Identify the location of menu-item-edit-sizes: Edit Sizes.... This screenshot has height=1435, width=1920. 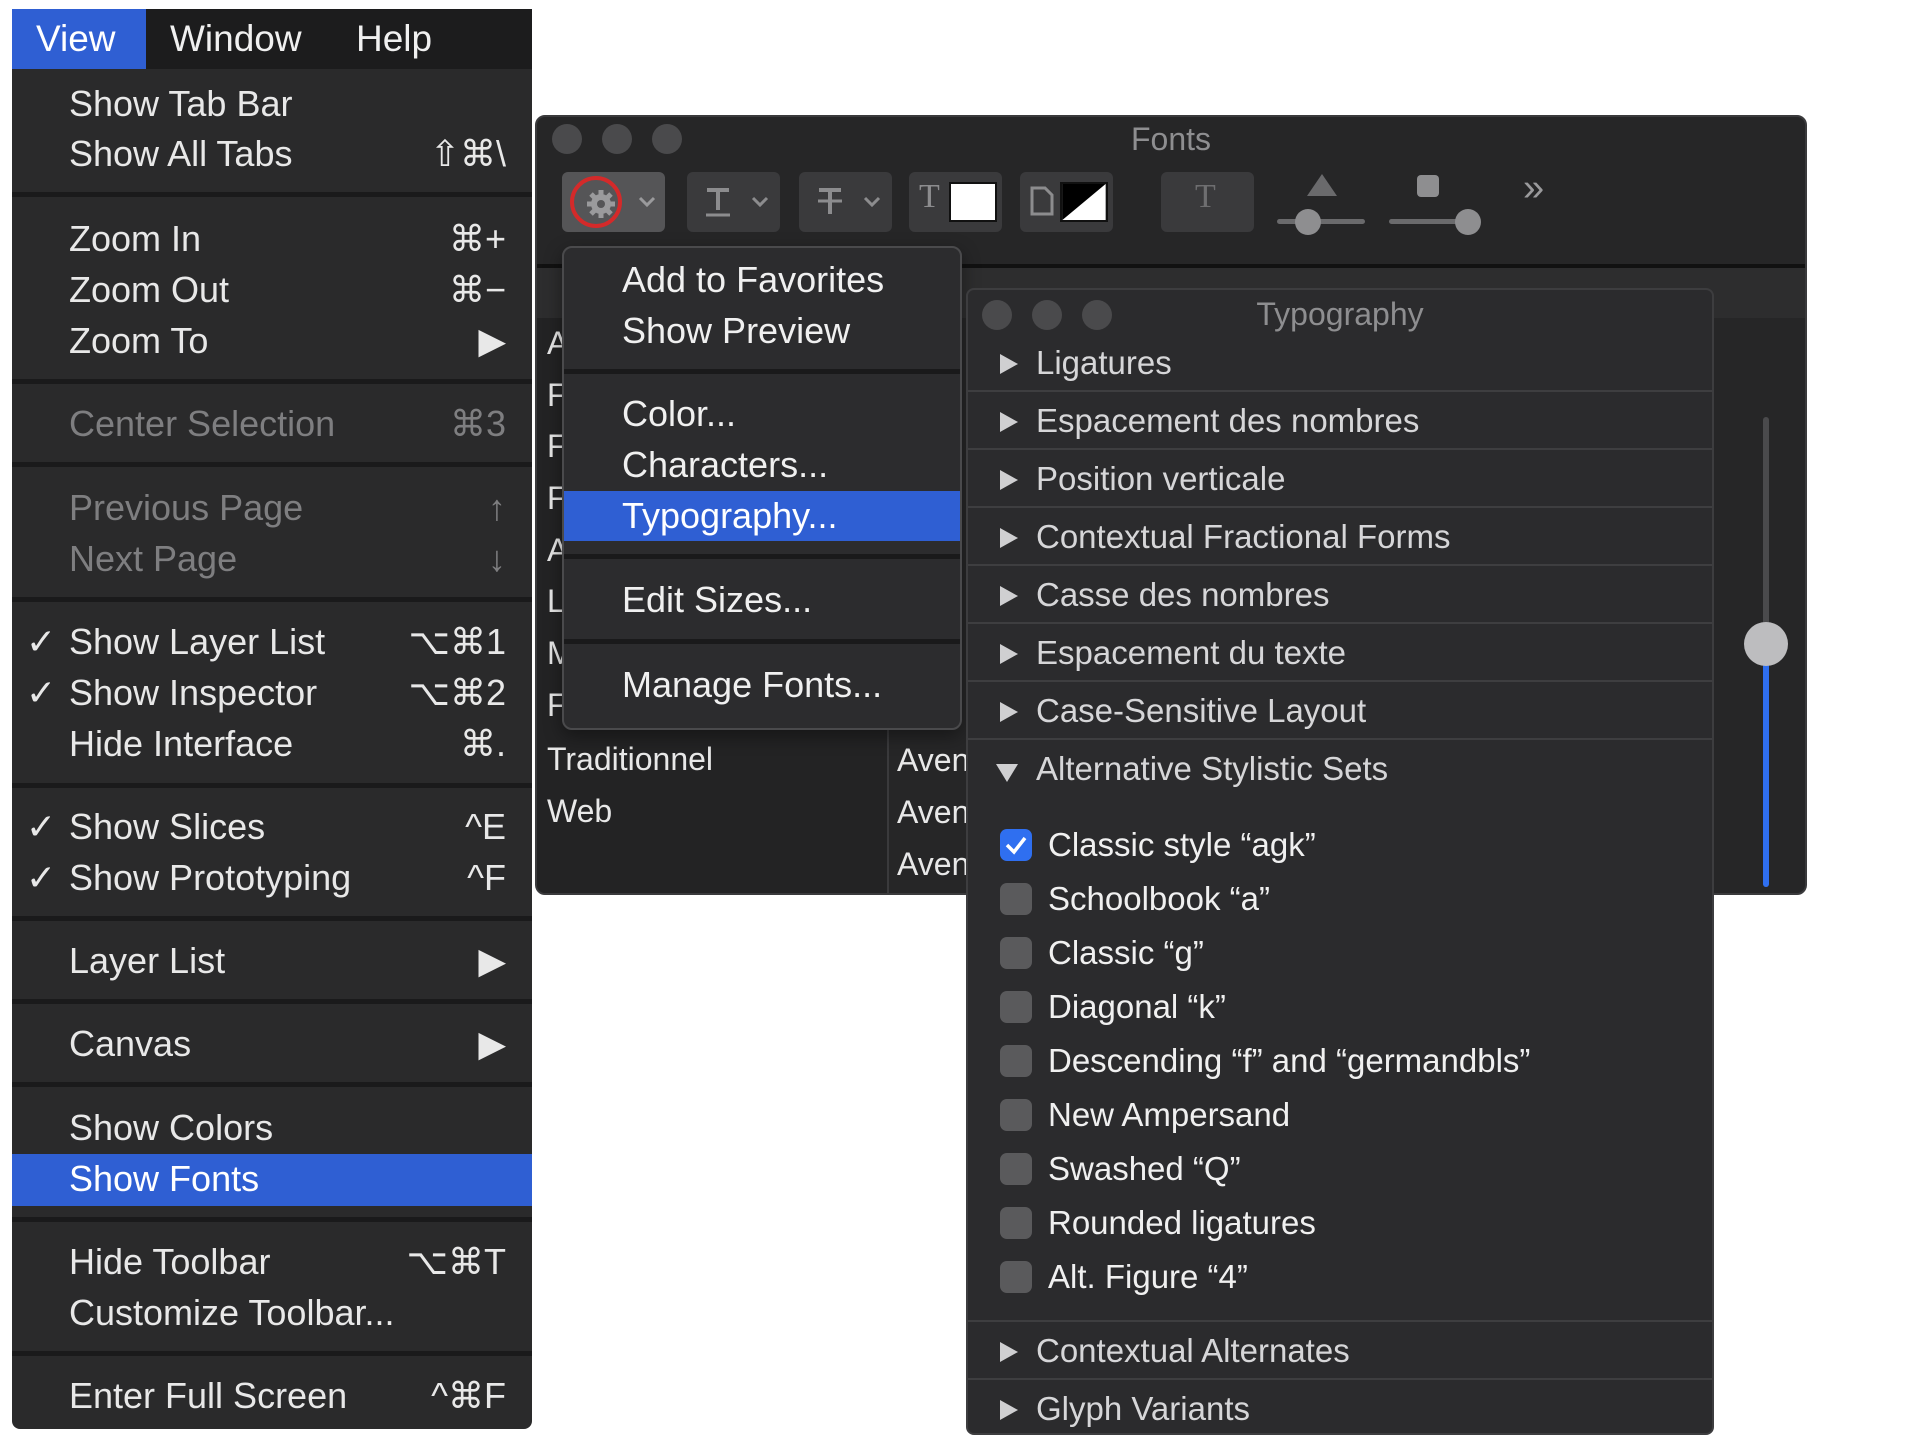
(762, 600).